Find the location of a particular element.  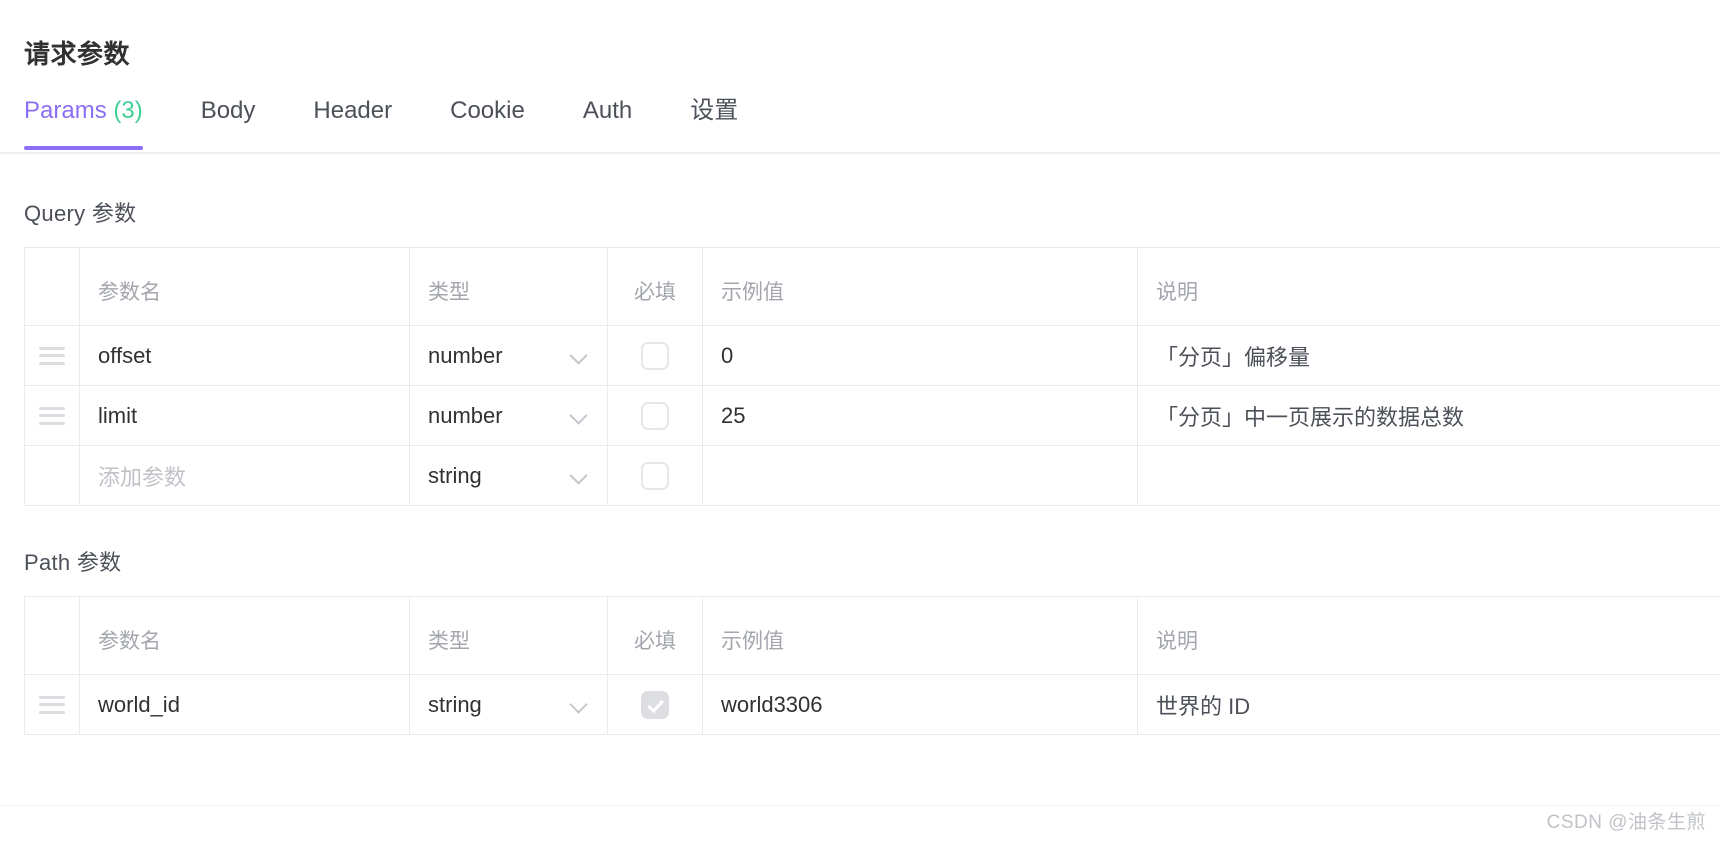

tab-label: 设置 is located at coordinates (714, 110).